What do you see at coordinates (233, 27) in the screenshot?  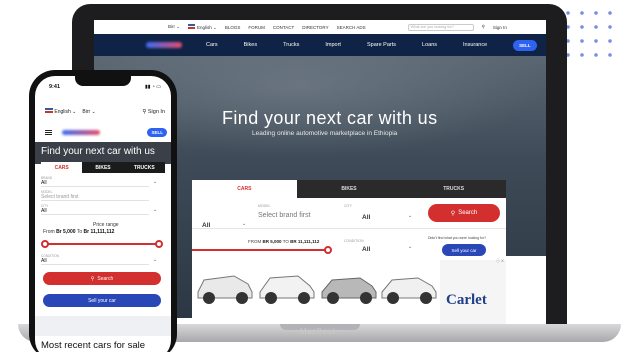 I see `topbar-link-blogs: BLOGS` at bounding box center [233, 27].